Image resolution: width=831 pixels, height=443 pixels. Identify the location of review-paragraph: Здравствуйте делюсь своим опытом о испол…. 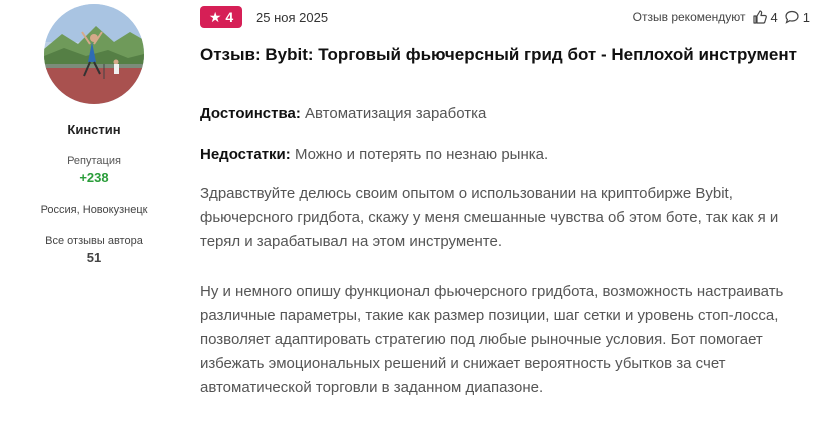
(489, 217).